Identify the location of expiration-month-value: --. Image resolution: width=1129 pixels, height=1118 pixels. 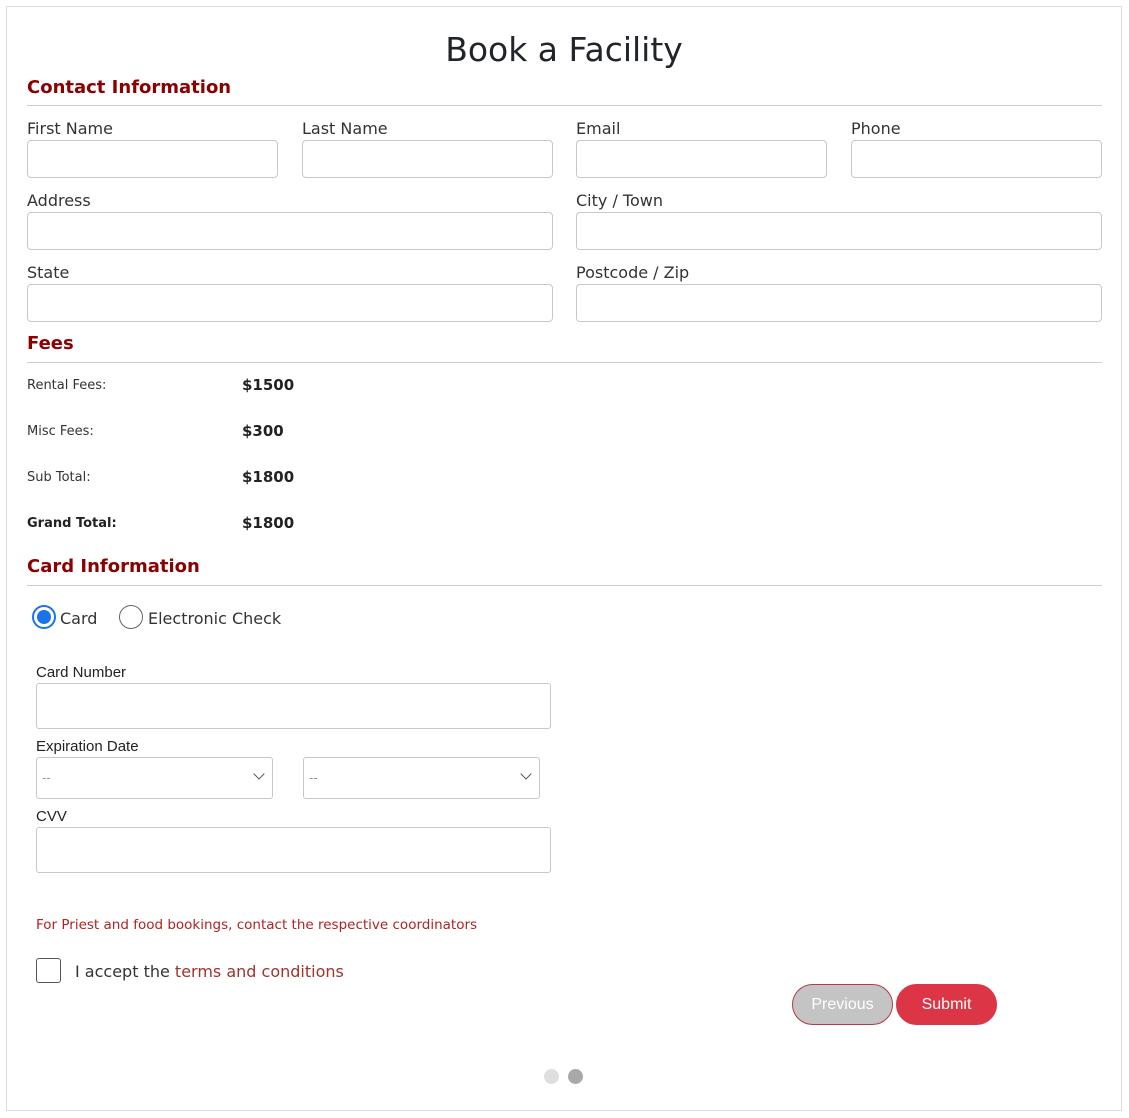
(46, 777).